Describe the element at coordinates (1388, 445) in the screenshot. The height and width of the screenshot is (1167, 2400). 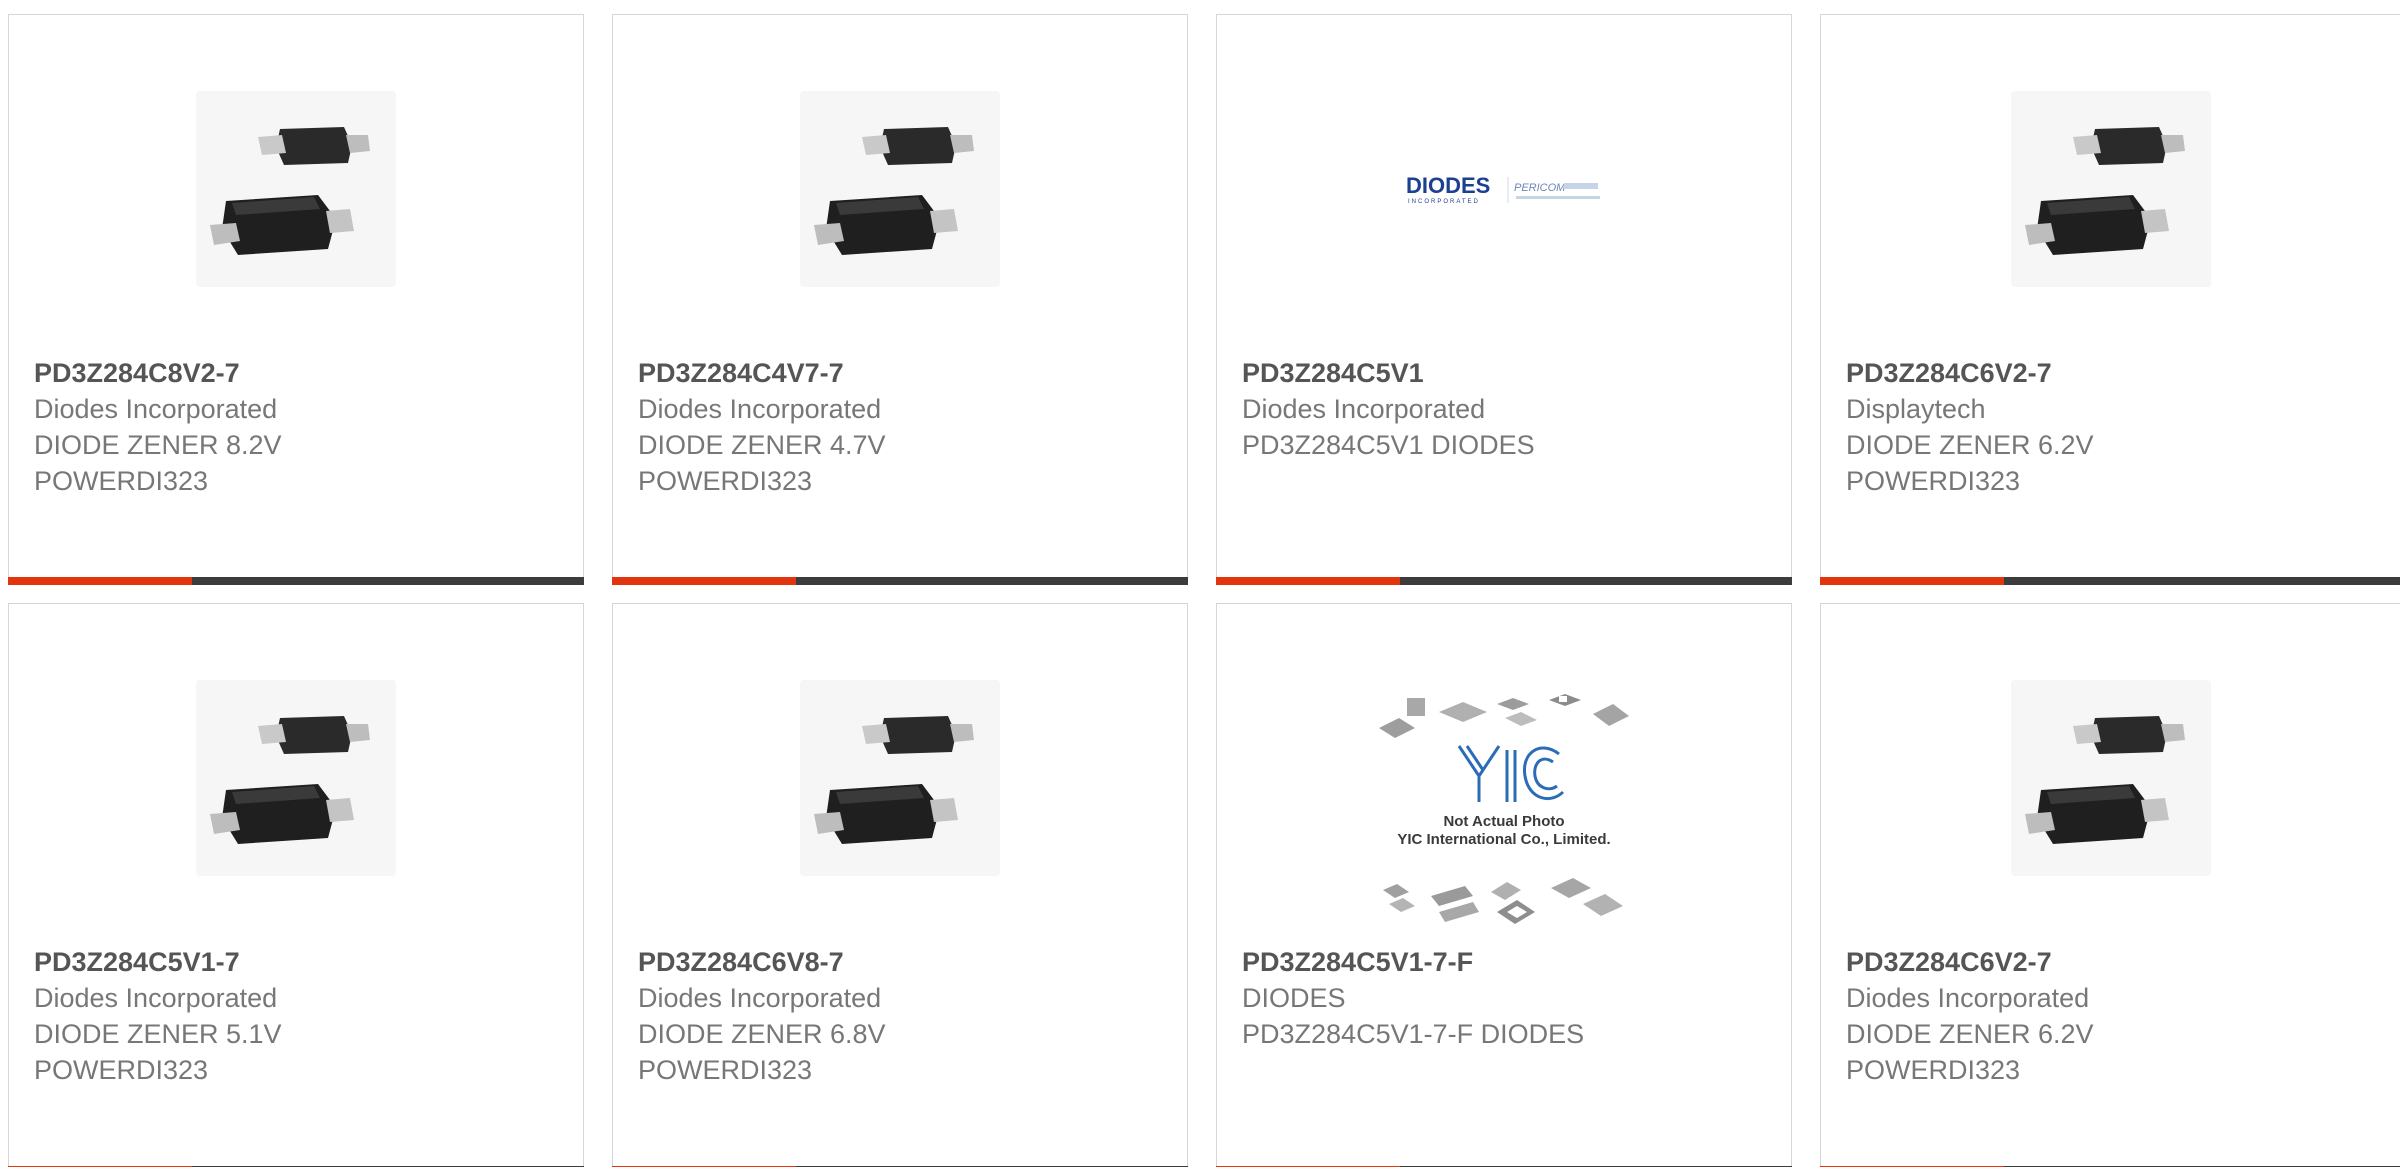
I see `description-line: PD3Z284C5V1 DIODES` at that location.